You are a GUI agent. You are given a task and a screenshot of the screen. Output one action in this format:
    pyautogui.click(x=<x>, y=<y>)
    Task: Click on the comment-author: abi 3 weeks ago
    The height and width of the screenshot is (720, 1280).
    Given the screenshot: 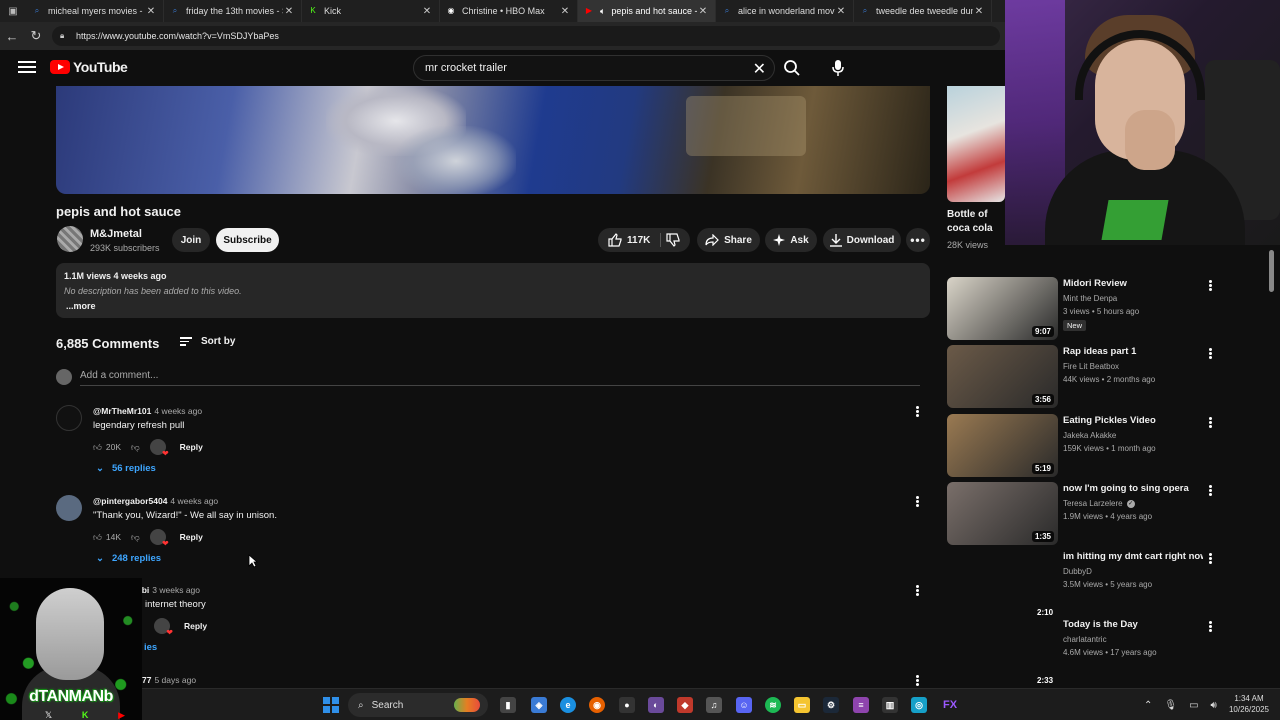 What is the action you would take?
    pyautogui.click(x=168, y=590)
    